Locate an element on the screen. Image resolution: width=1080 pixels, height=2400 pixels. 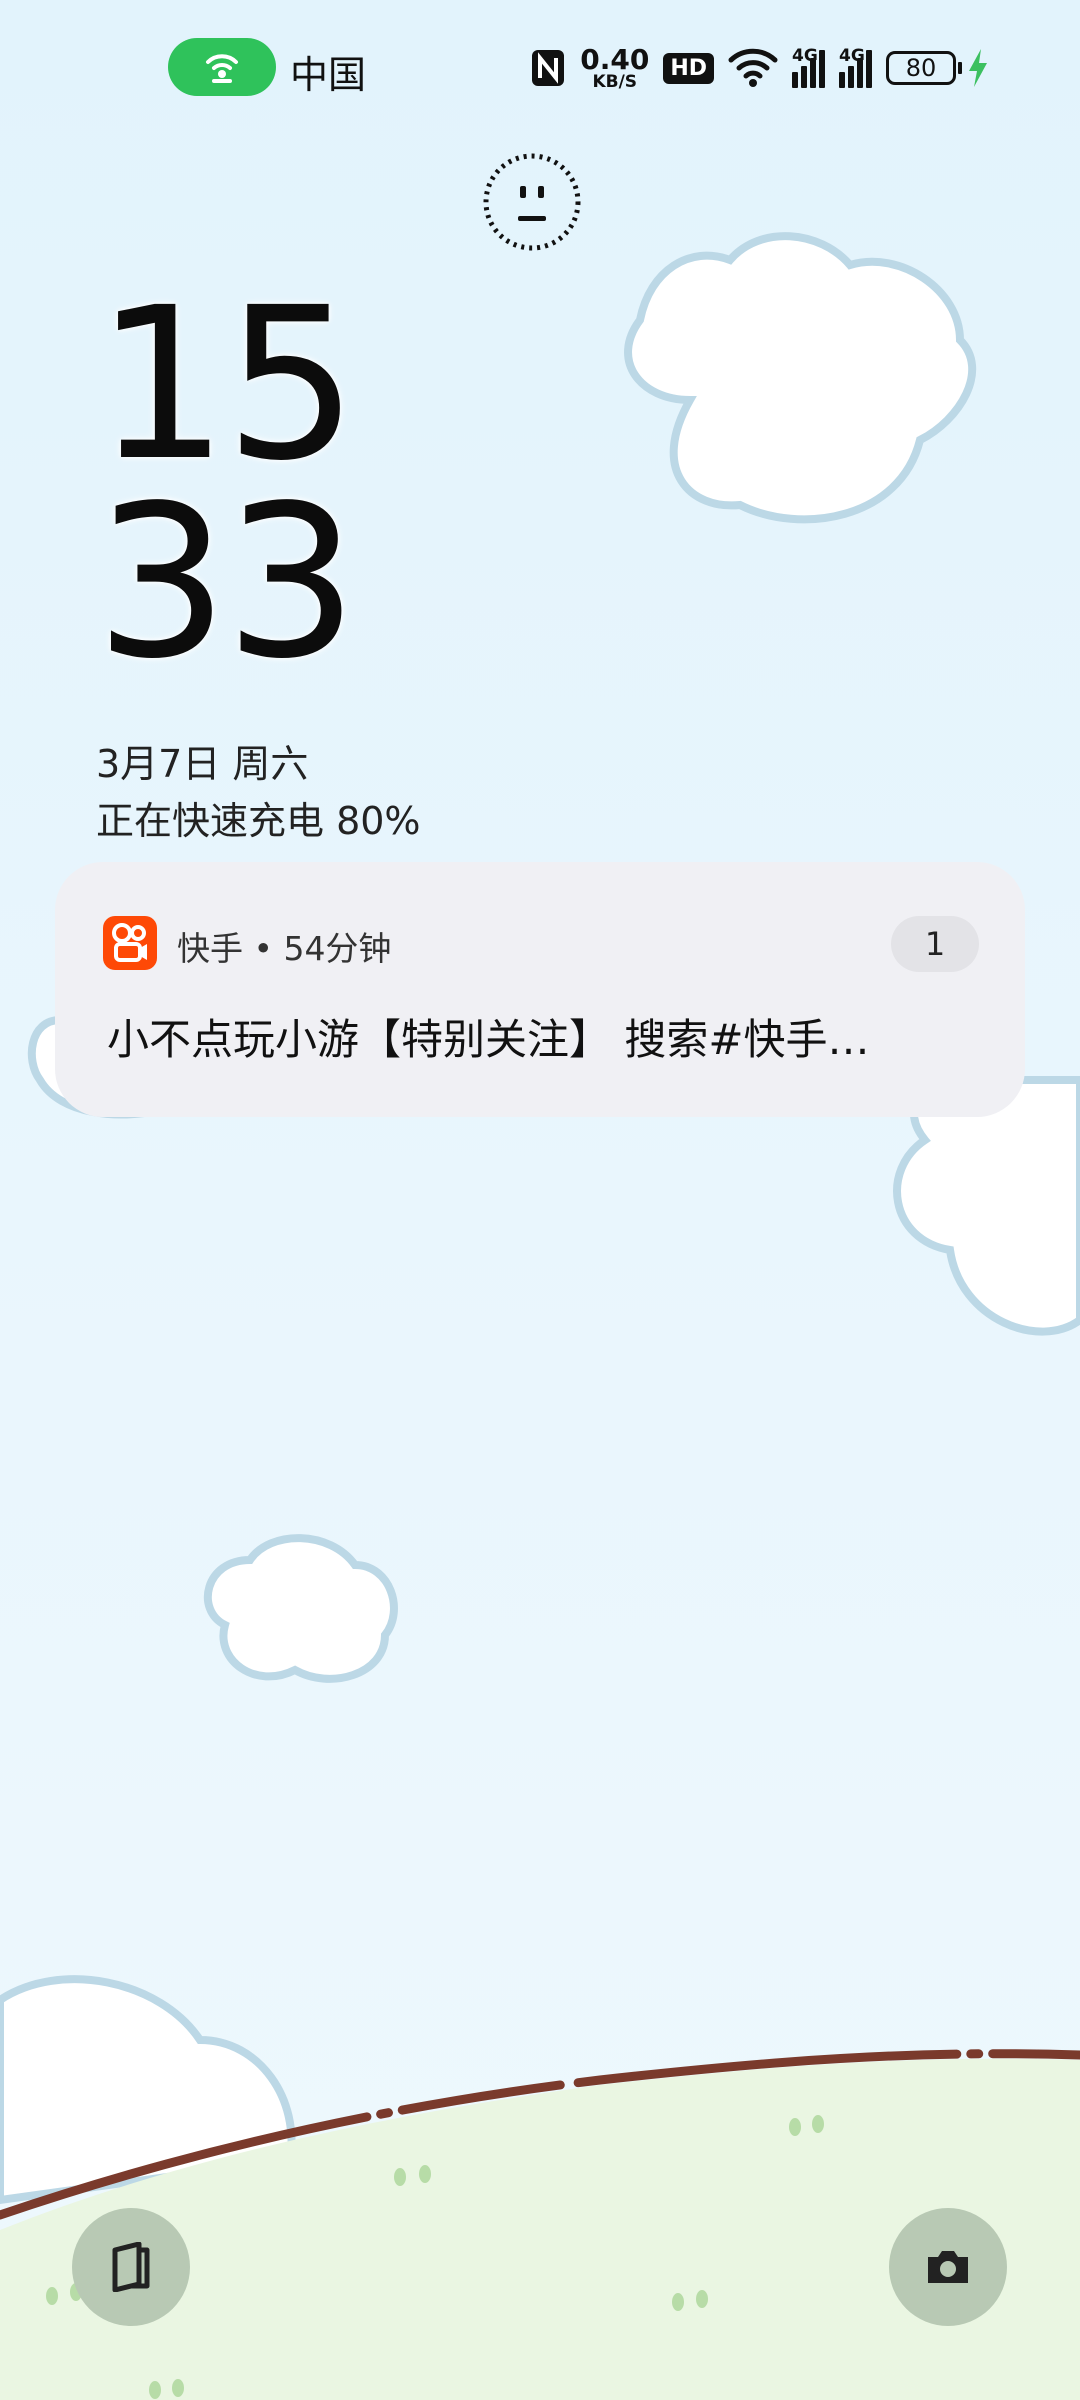
kuaishou-app-icon is located at coordinates (130, 943).